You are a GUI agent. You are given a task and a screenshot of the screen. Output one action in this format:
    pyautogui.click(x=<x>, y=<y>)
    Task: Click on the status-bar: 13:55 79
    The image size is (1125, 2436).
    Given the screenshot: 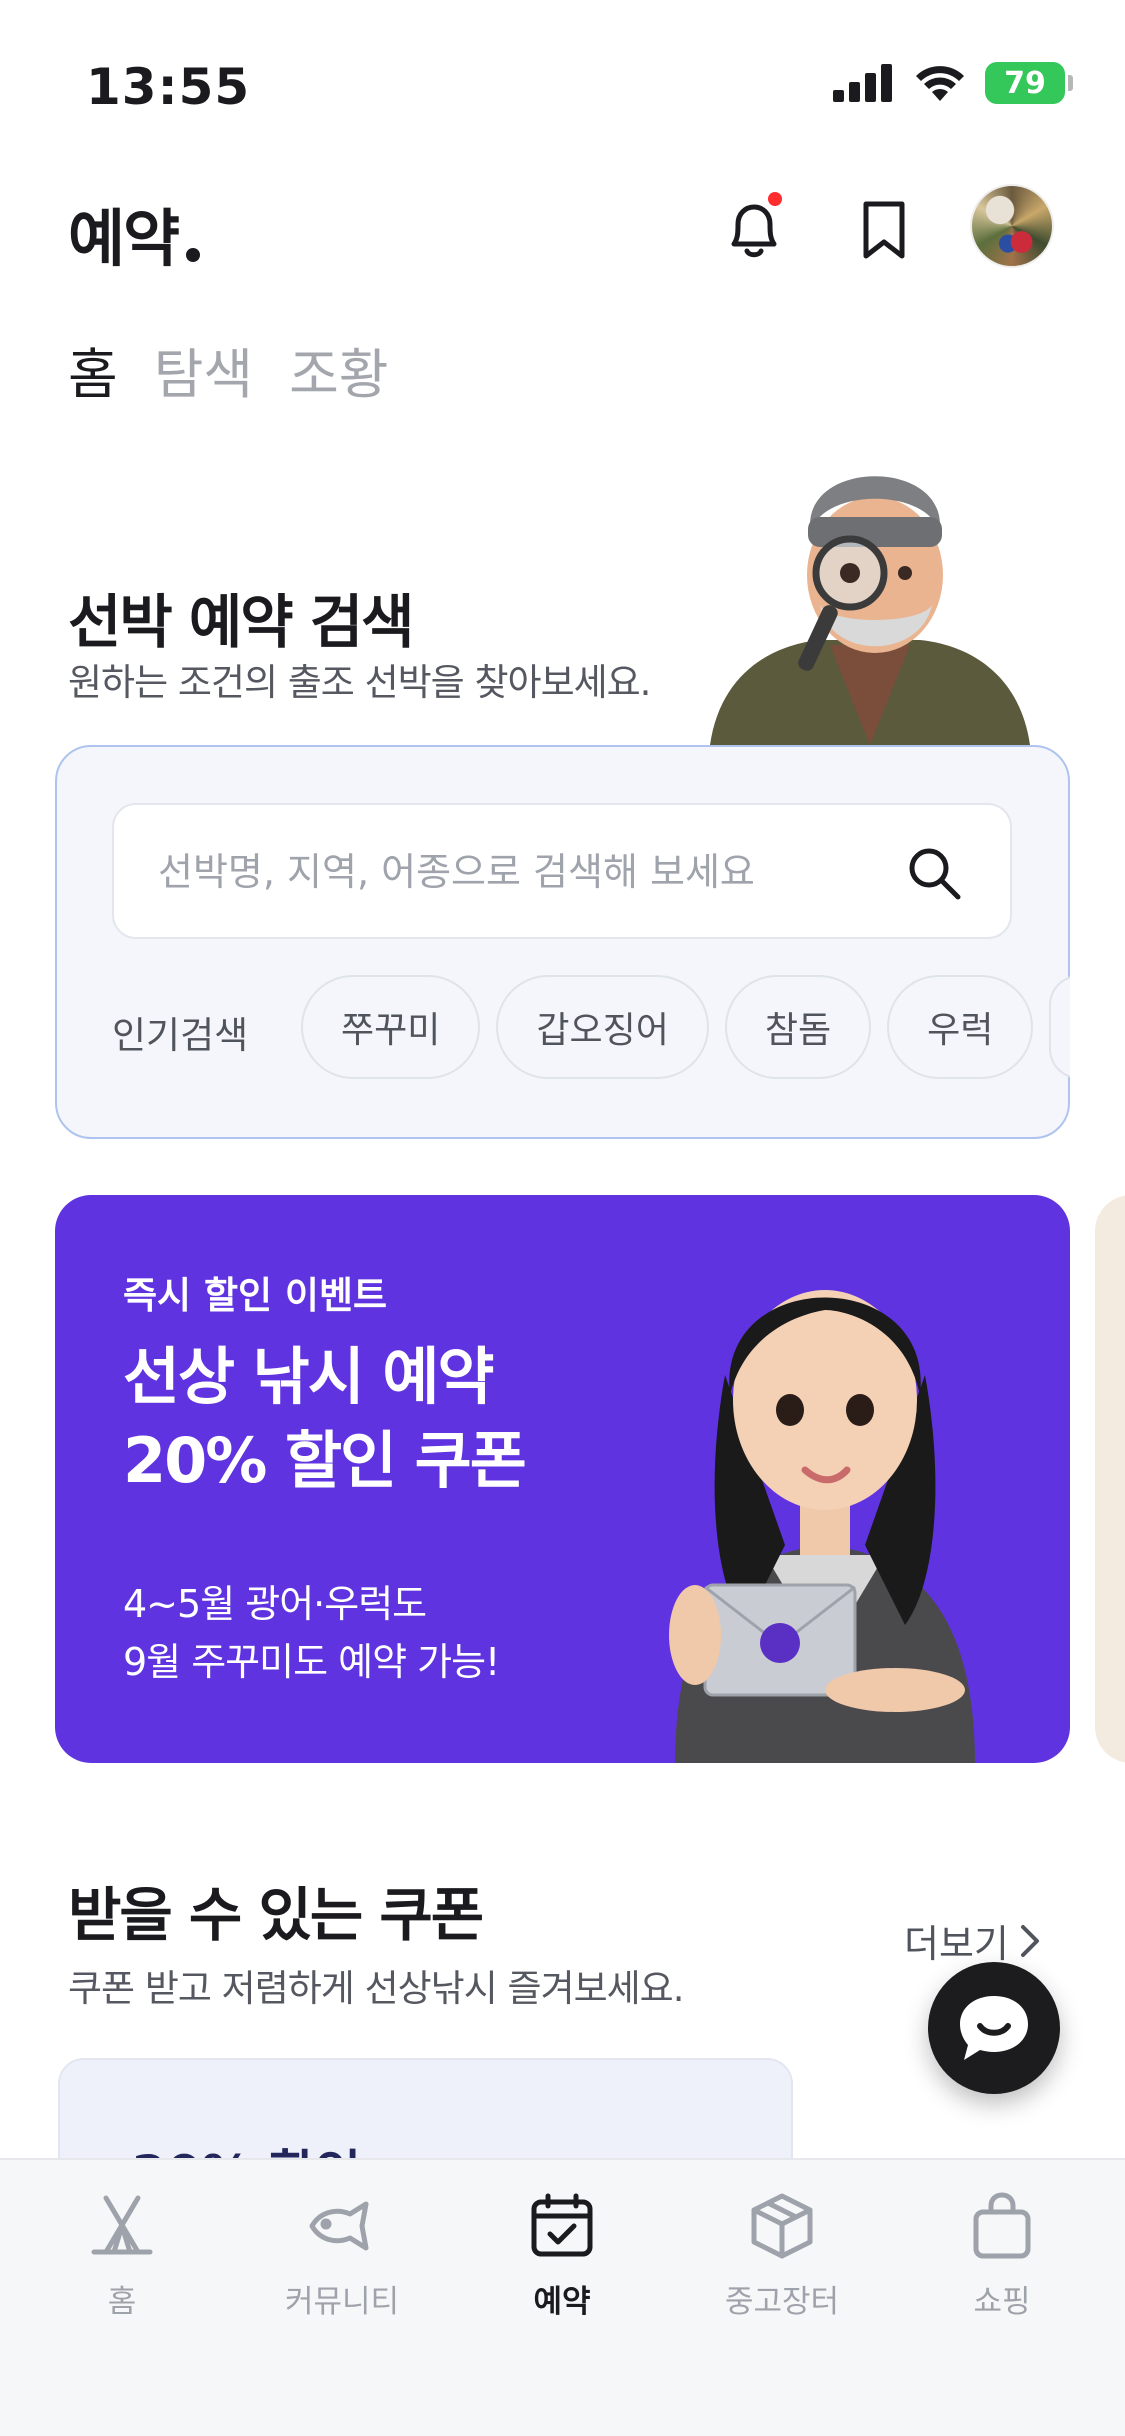 What is the action you would take?
    pyautogui.click(x=562, y=75)
    